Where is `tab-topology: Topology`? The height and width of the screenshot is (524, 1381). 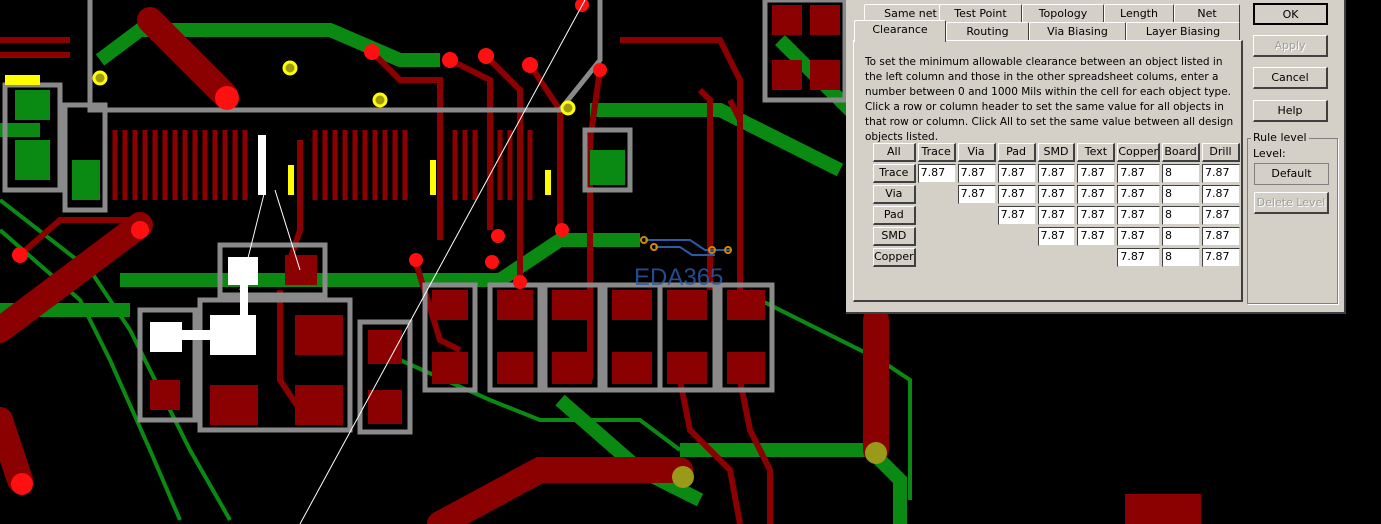 tab-topology: Topology is located at coordinates (1063, 13).